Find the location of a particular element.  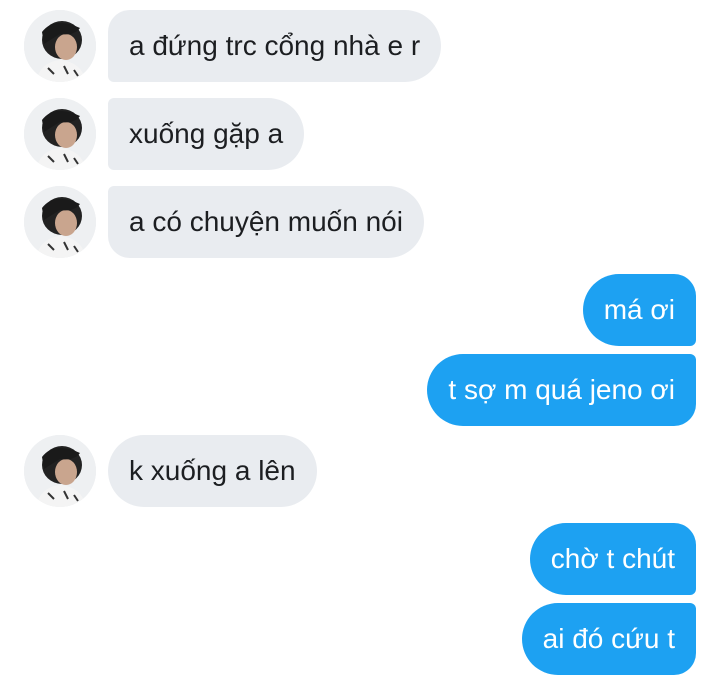

message-bubble-outgoing: má ơi is located at coordinates (639, 310).